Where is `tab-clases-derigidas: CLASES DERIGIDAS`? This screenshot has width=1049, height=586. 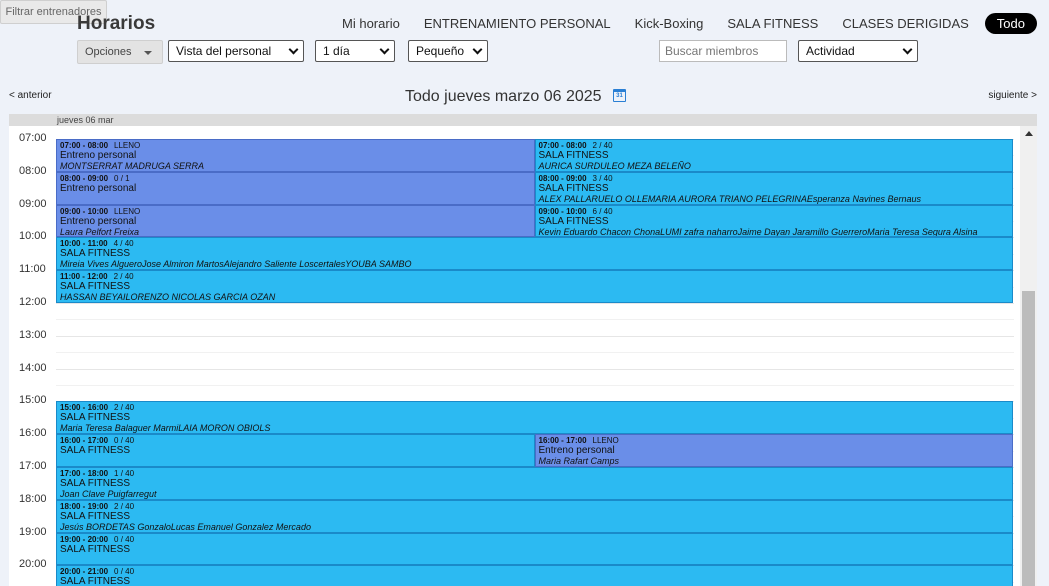 tab-clases-derigidas: CLASES DERIGIDAS is located at coordinates (905, 23).